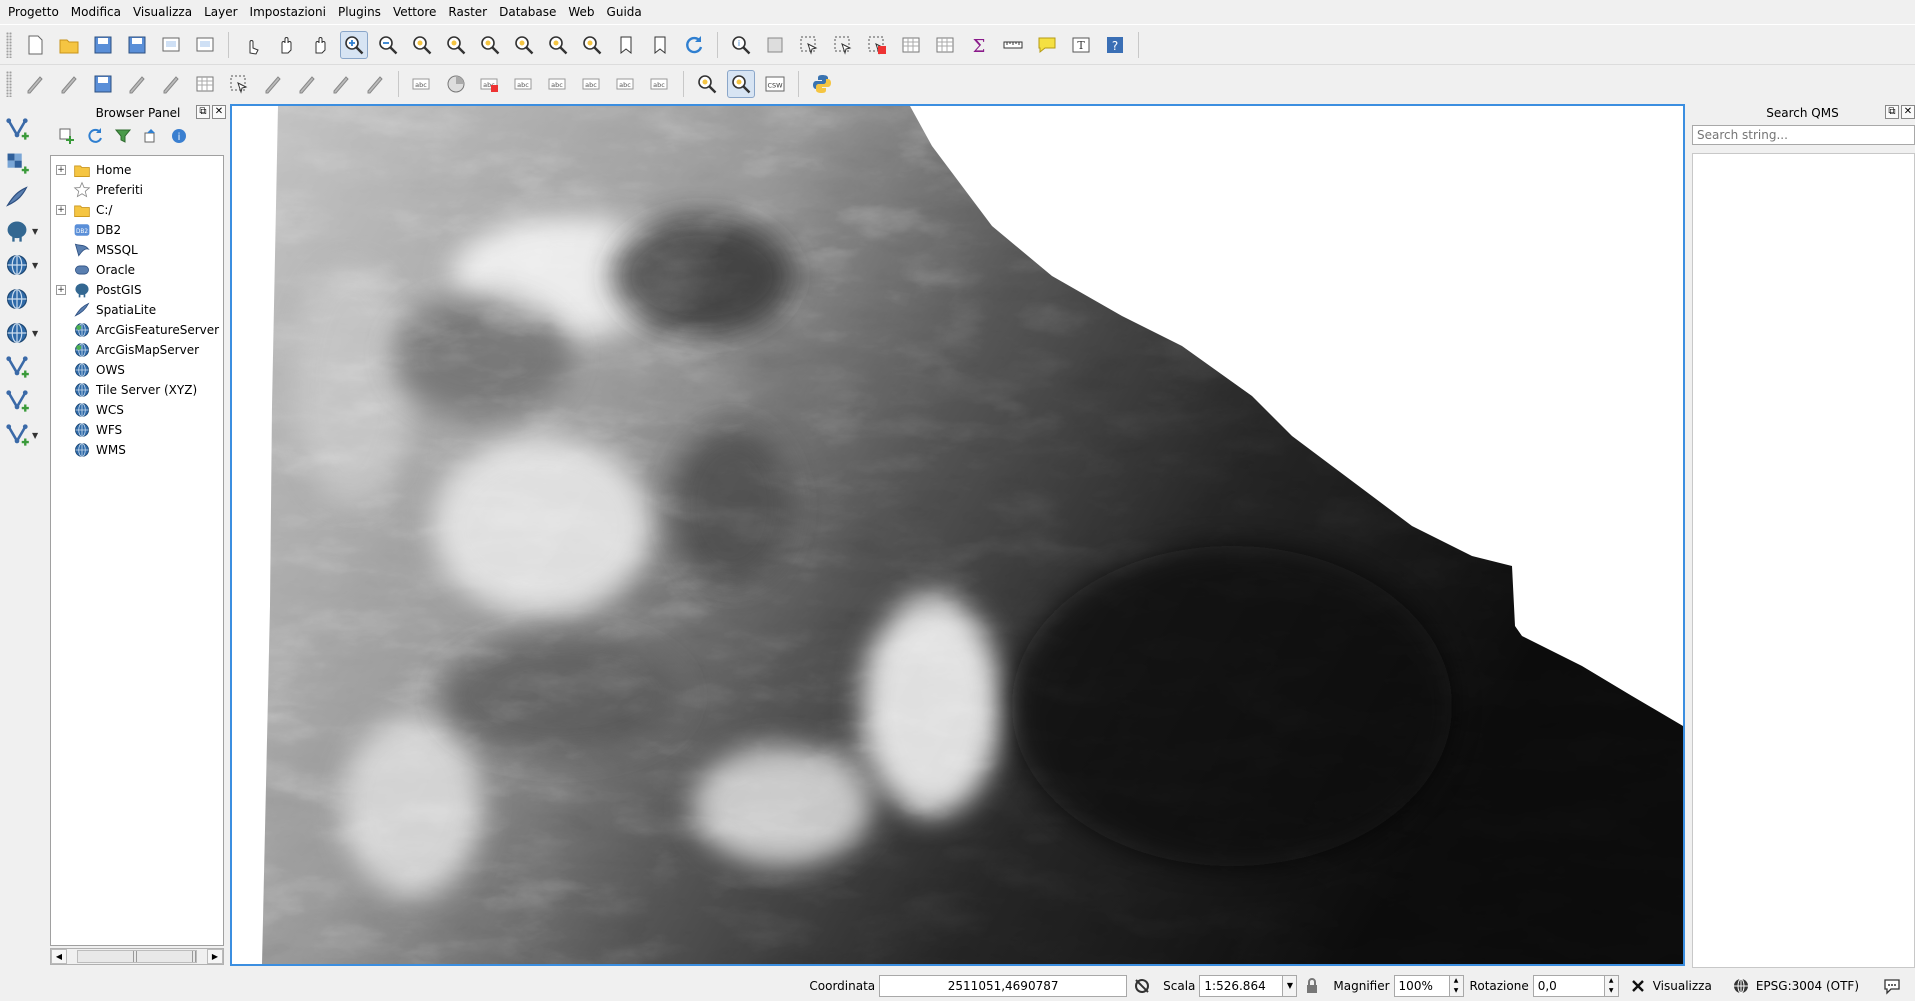 This screenshot has width=1915, height=1001. What do you see at coordinates (775, 45) in the screenshot?
I see `run-action-icon` at bounding box center [775, 45].